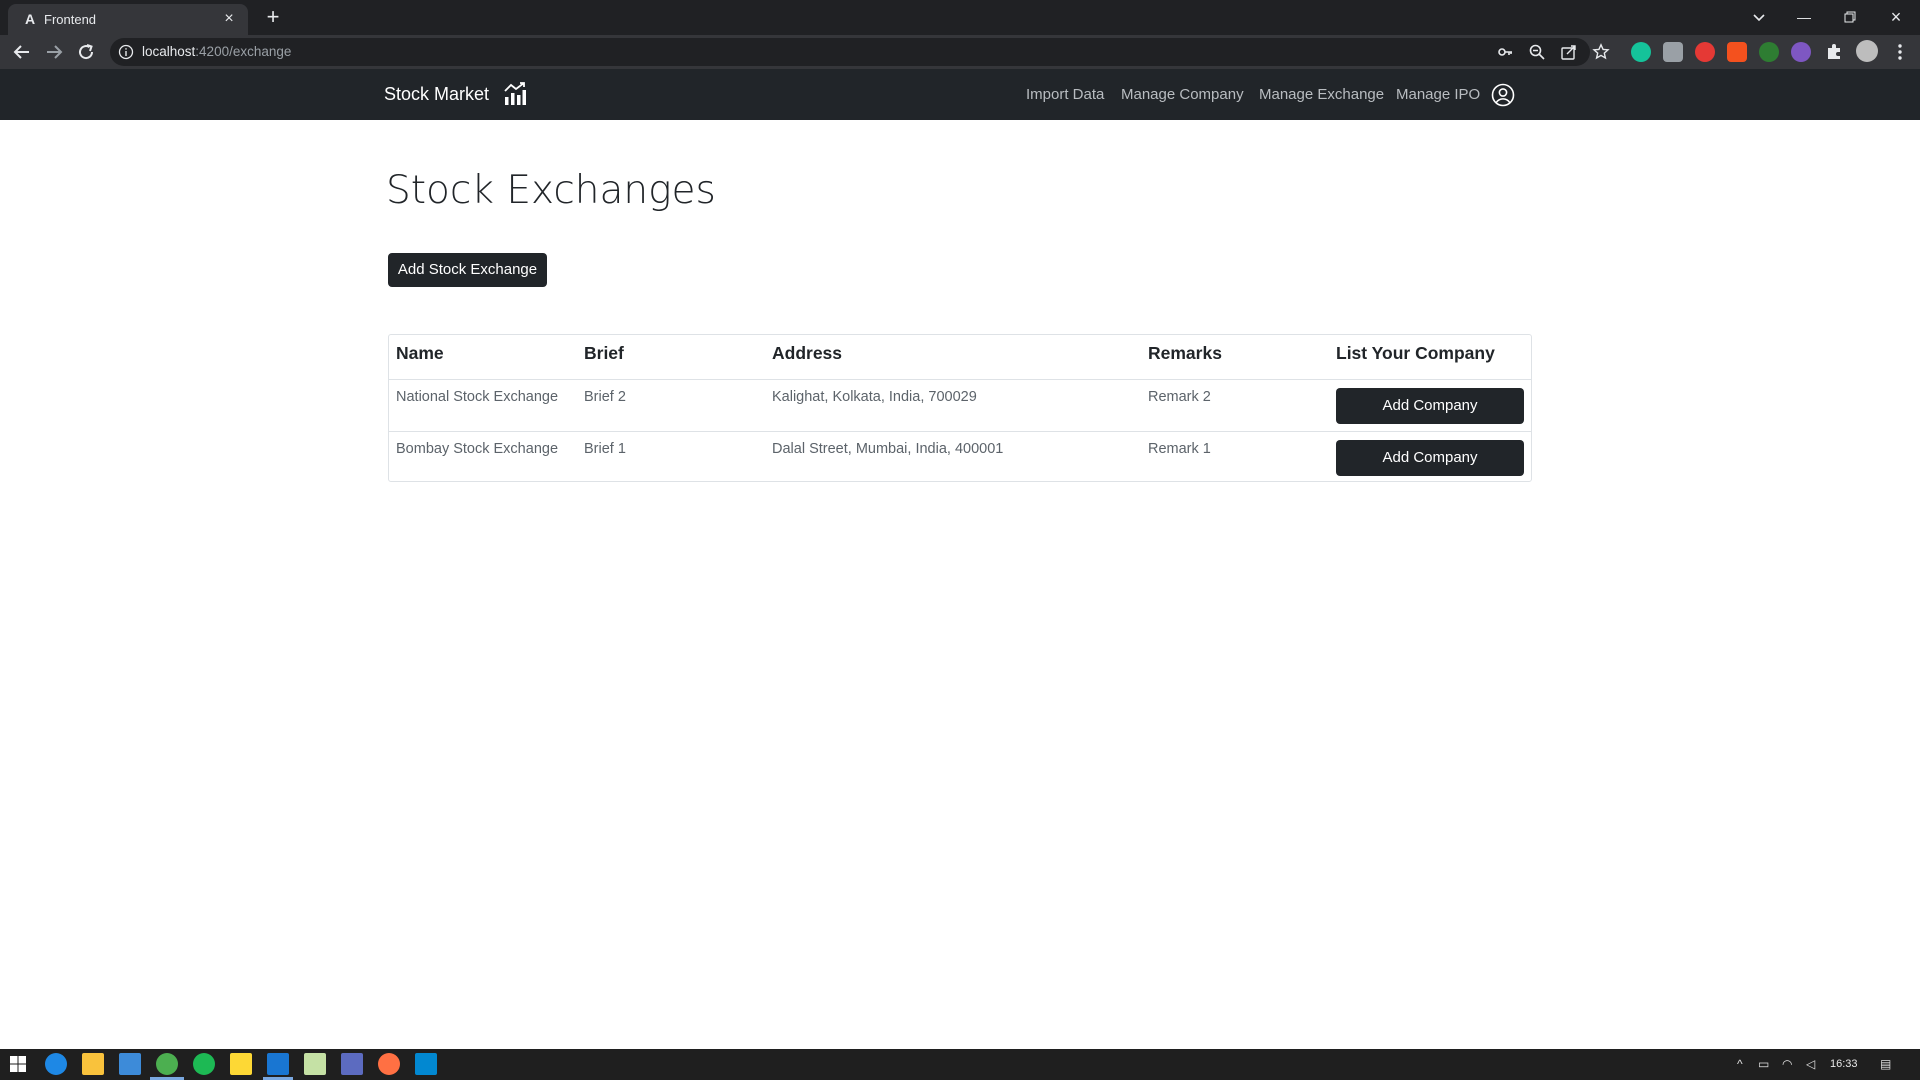  Describe the element at coordinates (1834, 52) in the screenshot. I see `extensions-puzzle-icon` at that location.